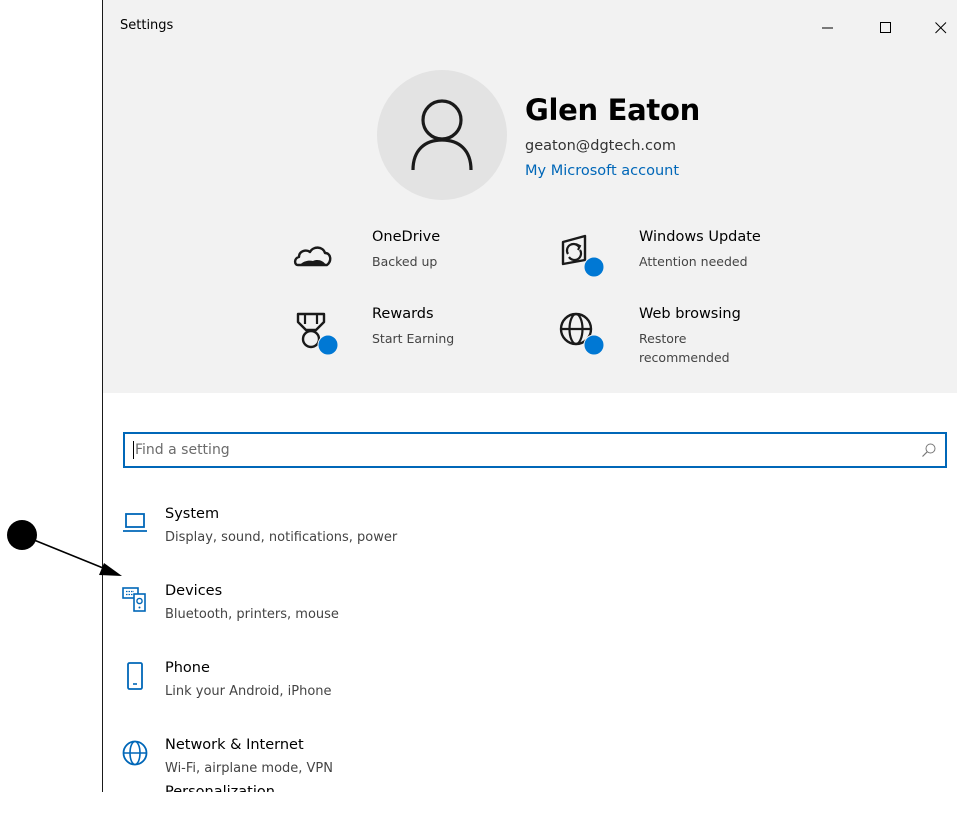  What do you see at coordinates (693, 252) in the screenshot?
I see `windows-update-tile: Windows Update Attention needed` at bounding box center [693, 252].